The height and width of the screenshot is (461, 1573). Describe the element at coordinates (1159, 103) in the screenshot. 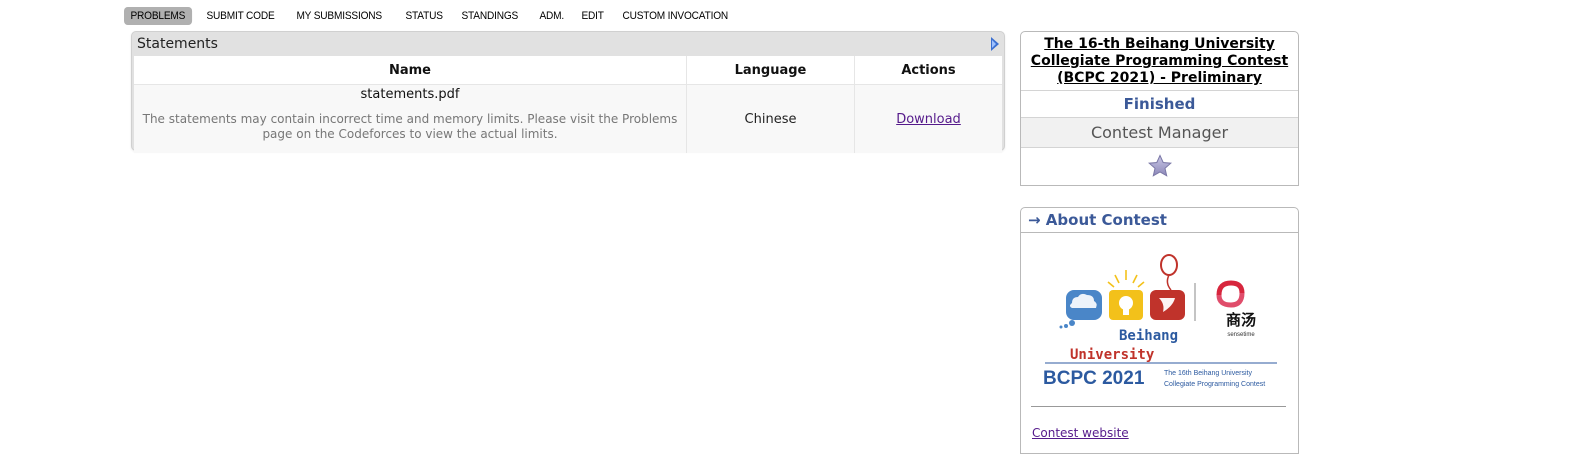

I see `contest-status: Finished` at that location.